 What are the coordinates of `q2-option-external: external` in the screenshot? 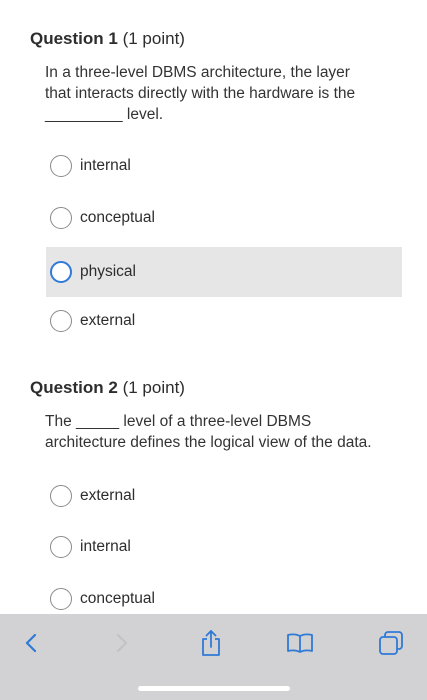 It's located at (224, 496).